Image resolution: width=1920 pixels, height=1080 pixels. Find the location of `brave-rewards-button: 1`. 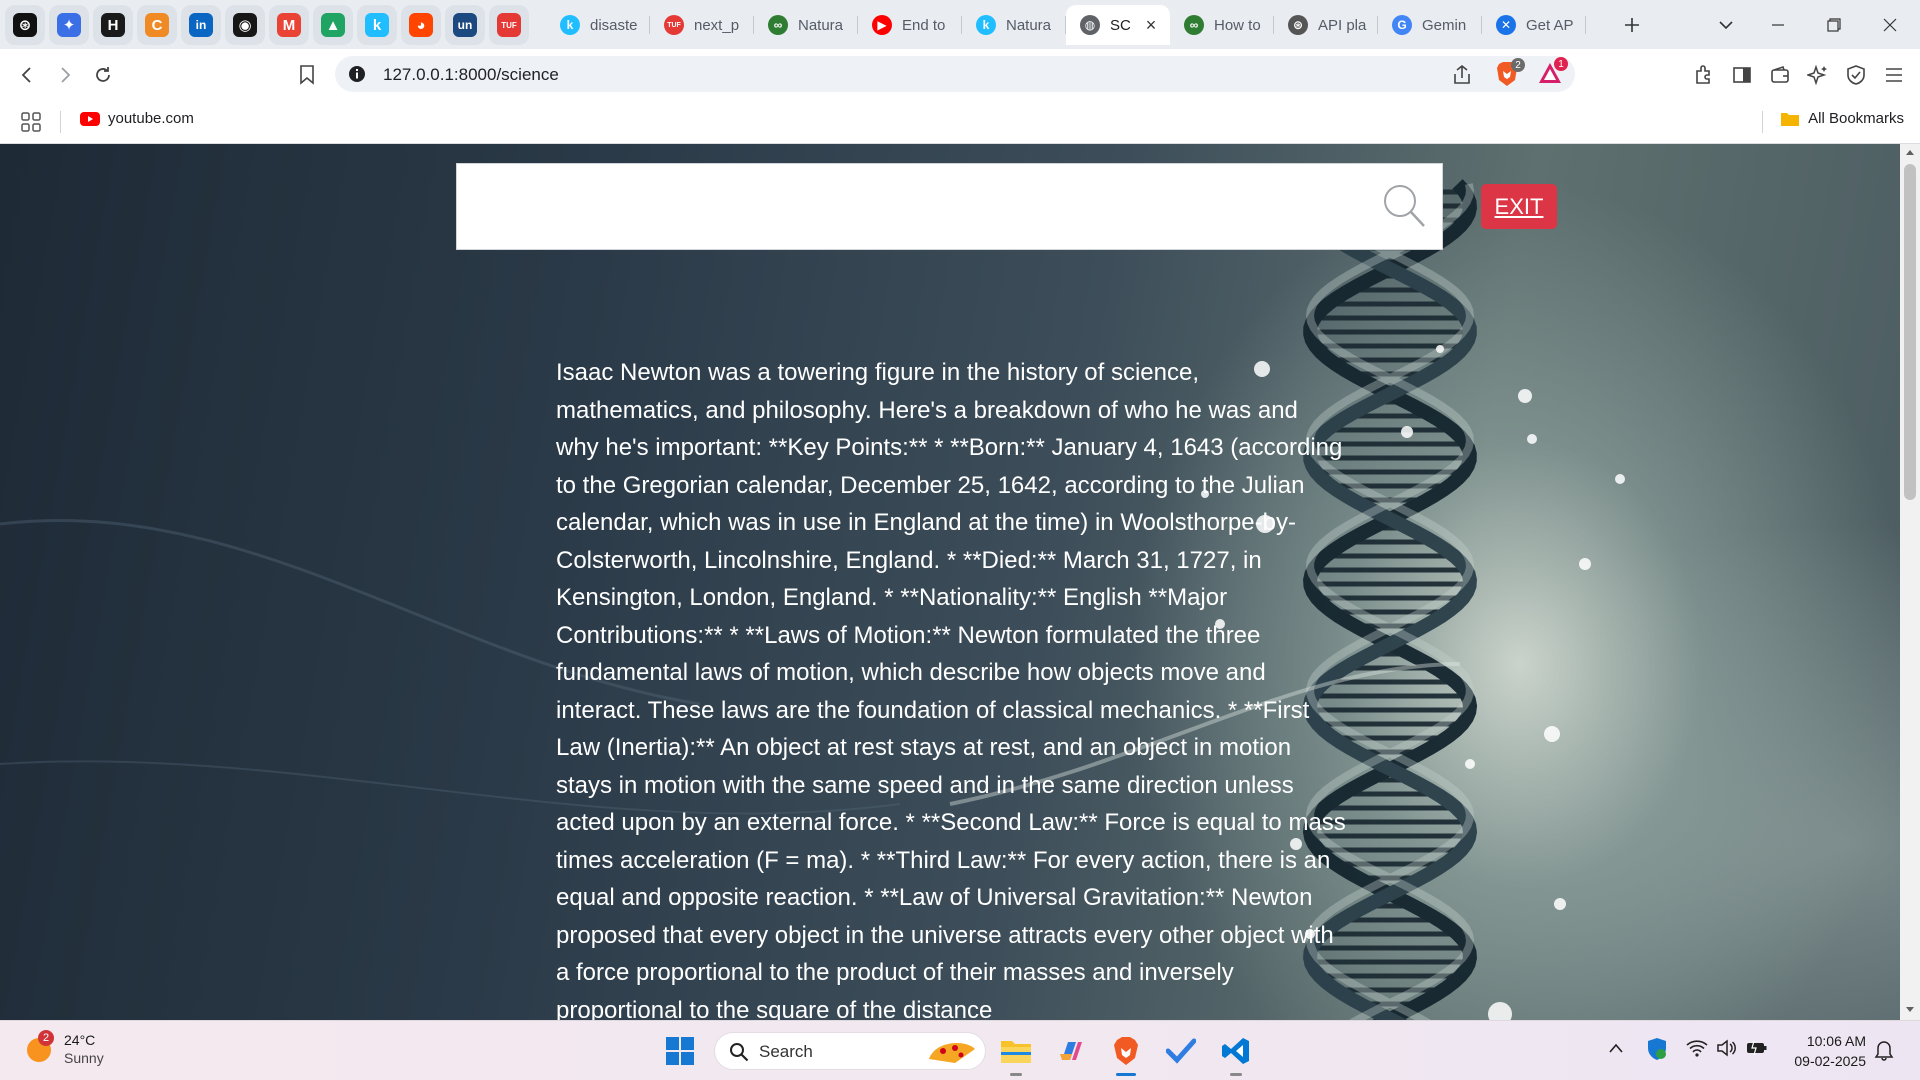

brave-rewards-button: 1 is located at coordinates (1552, 72).